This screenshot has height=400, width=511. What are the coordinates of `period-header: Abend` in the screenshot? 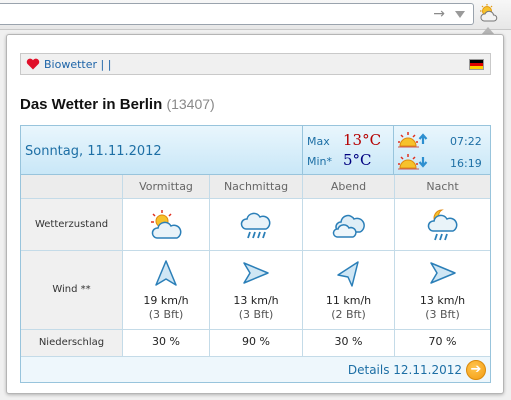 It's located at (349, 187).